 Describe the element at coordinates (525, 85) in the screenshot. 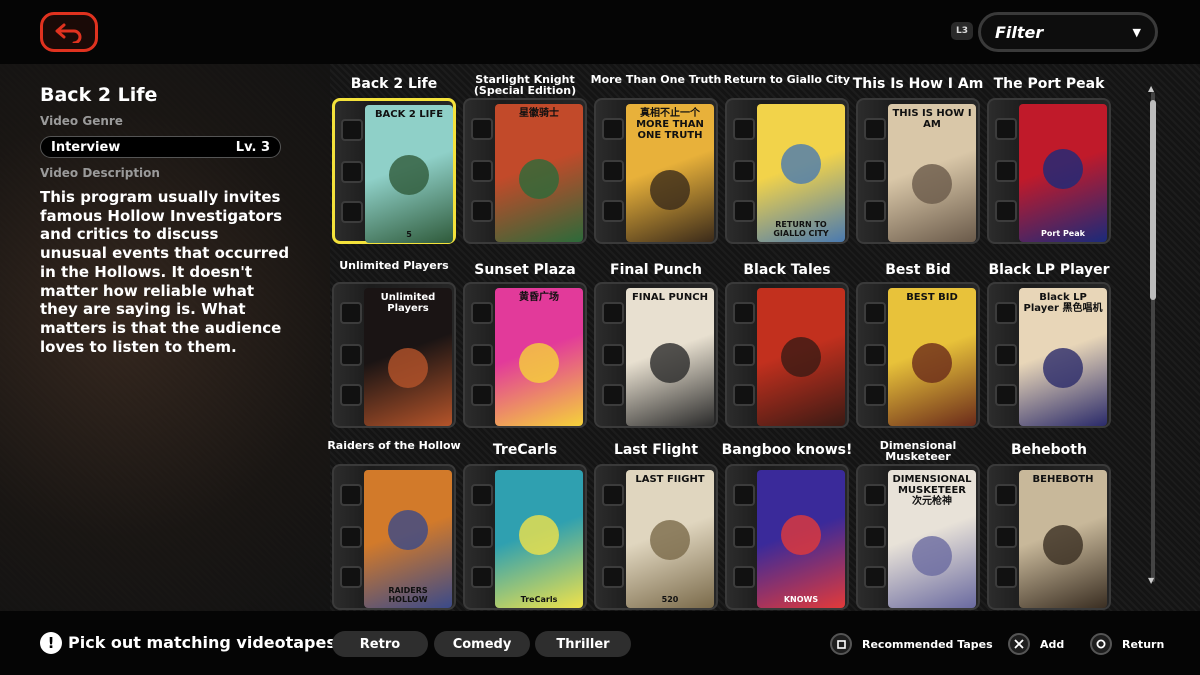

I see `tape-title: Starlight Knight (Special Edition)` at that location.